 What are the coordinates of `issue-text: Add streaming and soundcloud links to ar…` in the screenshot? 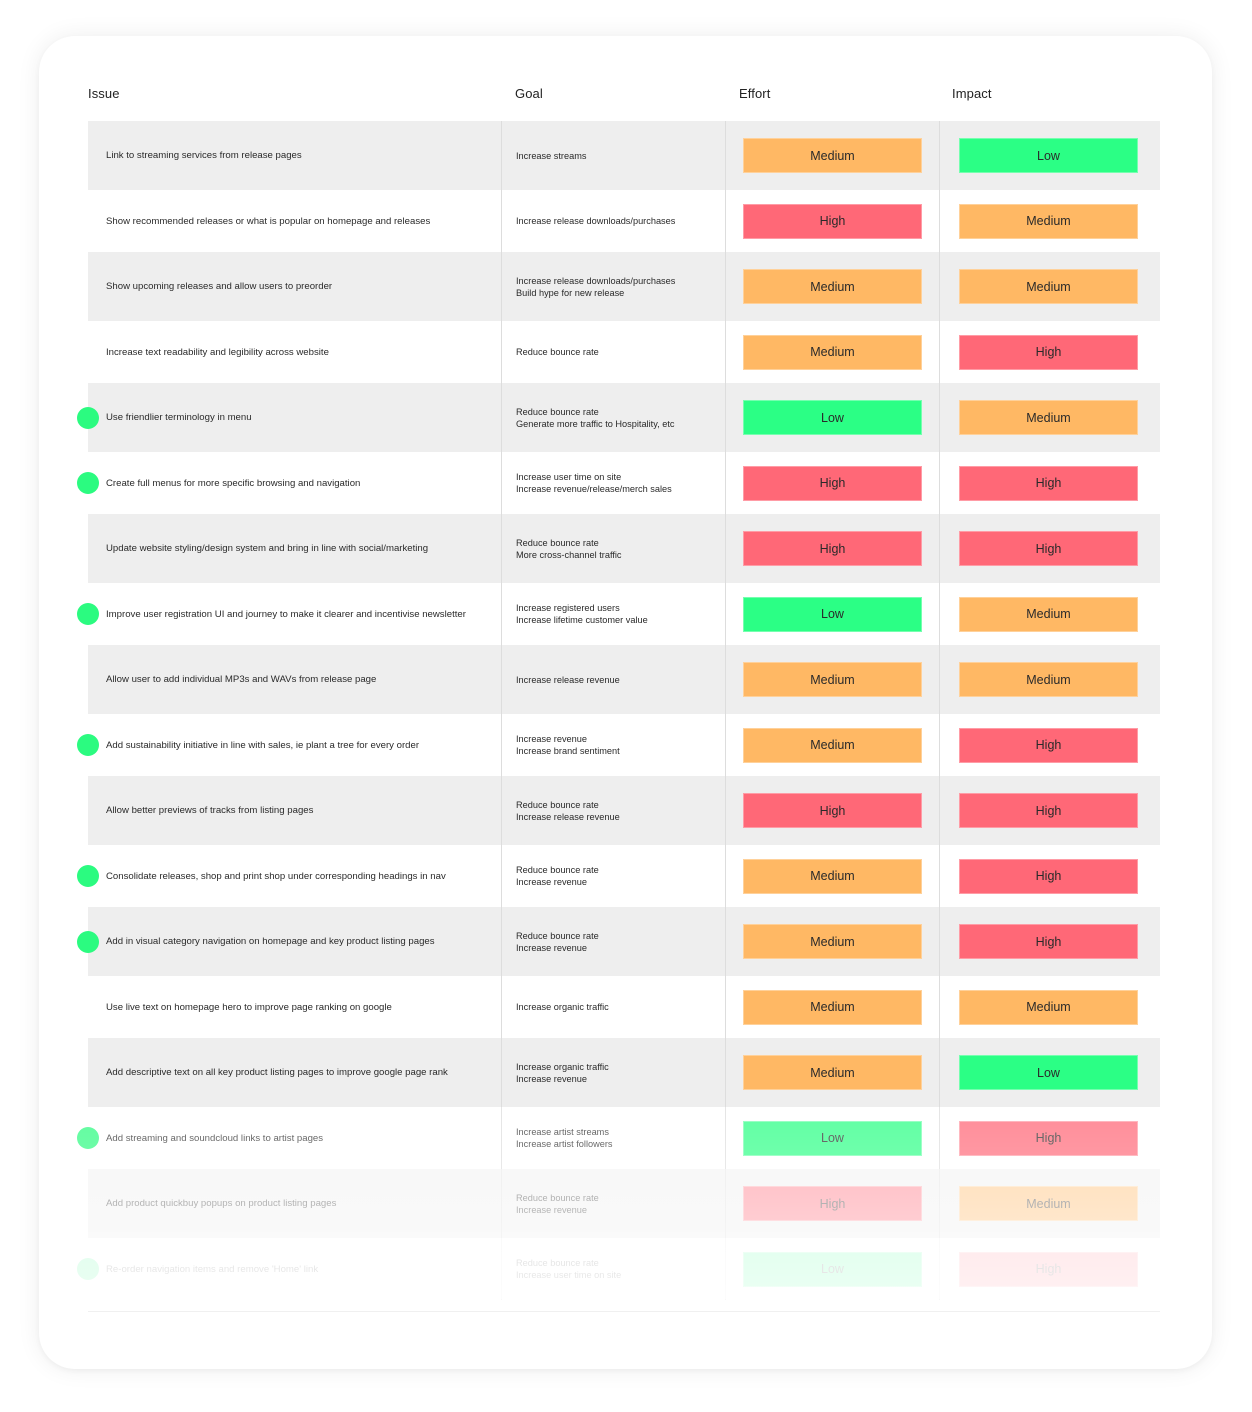 It's located at (215, 1138).